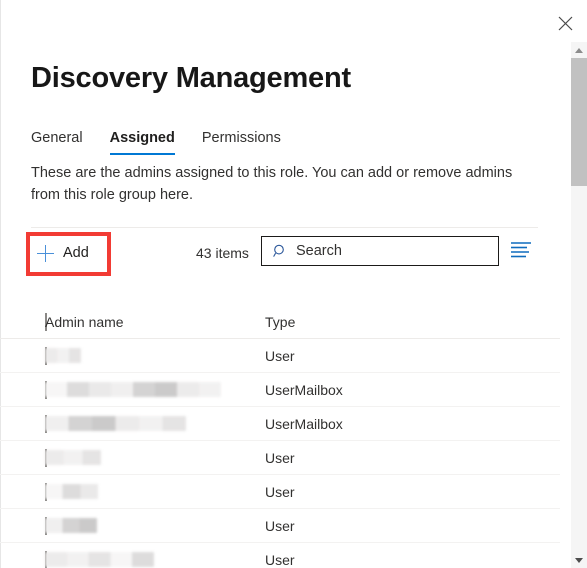 This screenshot has width=587, height=568. What do you see at coordinates (84, 321) in the screenshot?
I see `column-header-admin-name: Admin name` at bounding box center [84, 321].